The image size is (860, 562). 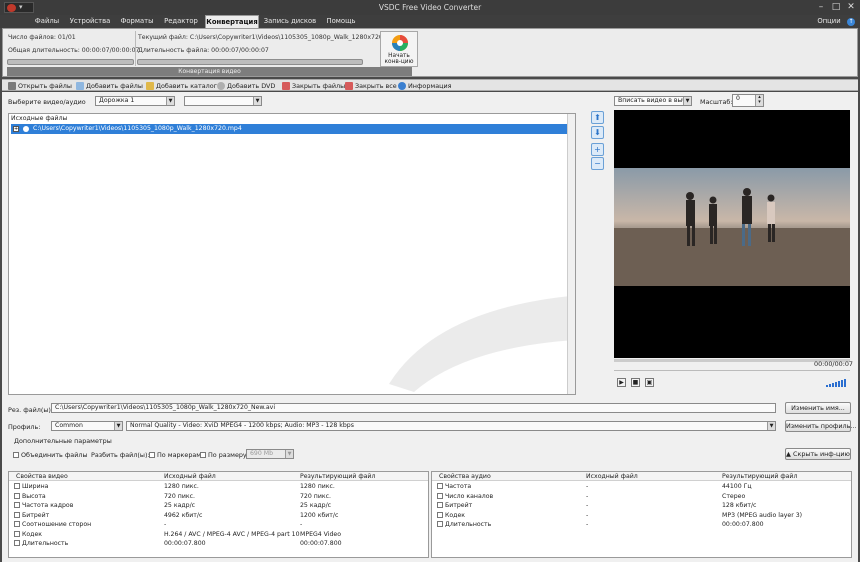 What do you see at coordinates (52, 524) in the screenshot?
I see `property-name: Соотношение сторон` at bounding box center [52, 524].